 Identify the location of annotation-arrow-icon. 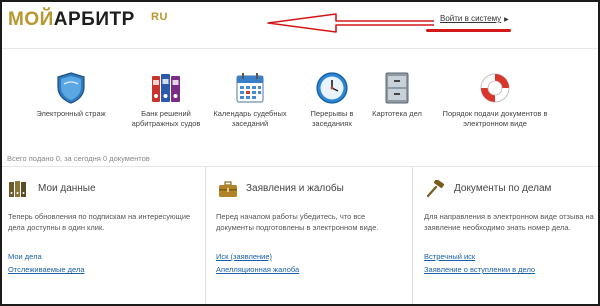
(350, 23).